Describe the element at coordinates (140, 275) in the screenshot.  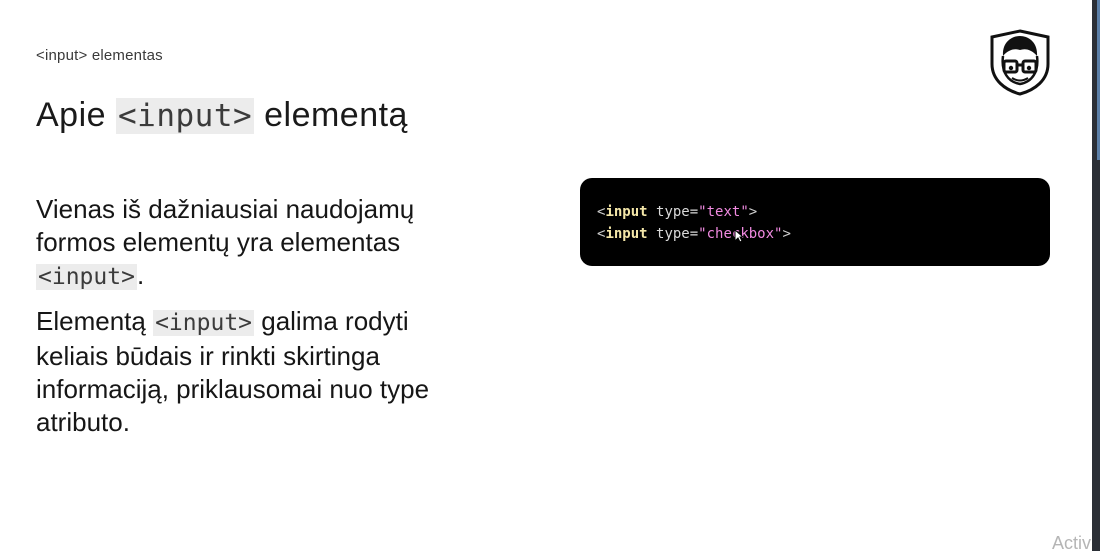
I see `paragraph-intro-end: .` at that location.